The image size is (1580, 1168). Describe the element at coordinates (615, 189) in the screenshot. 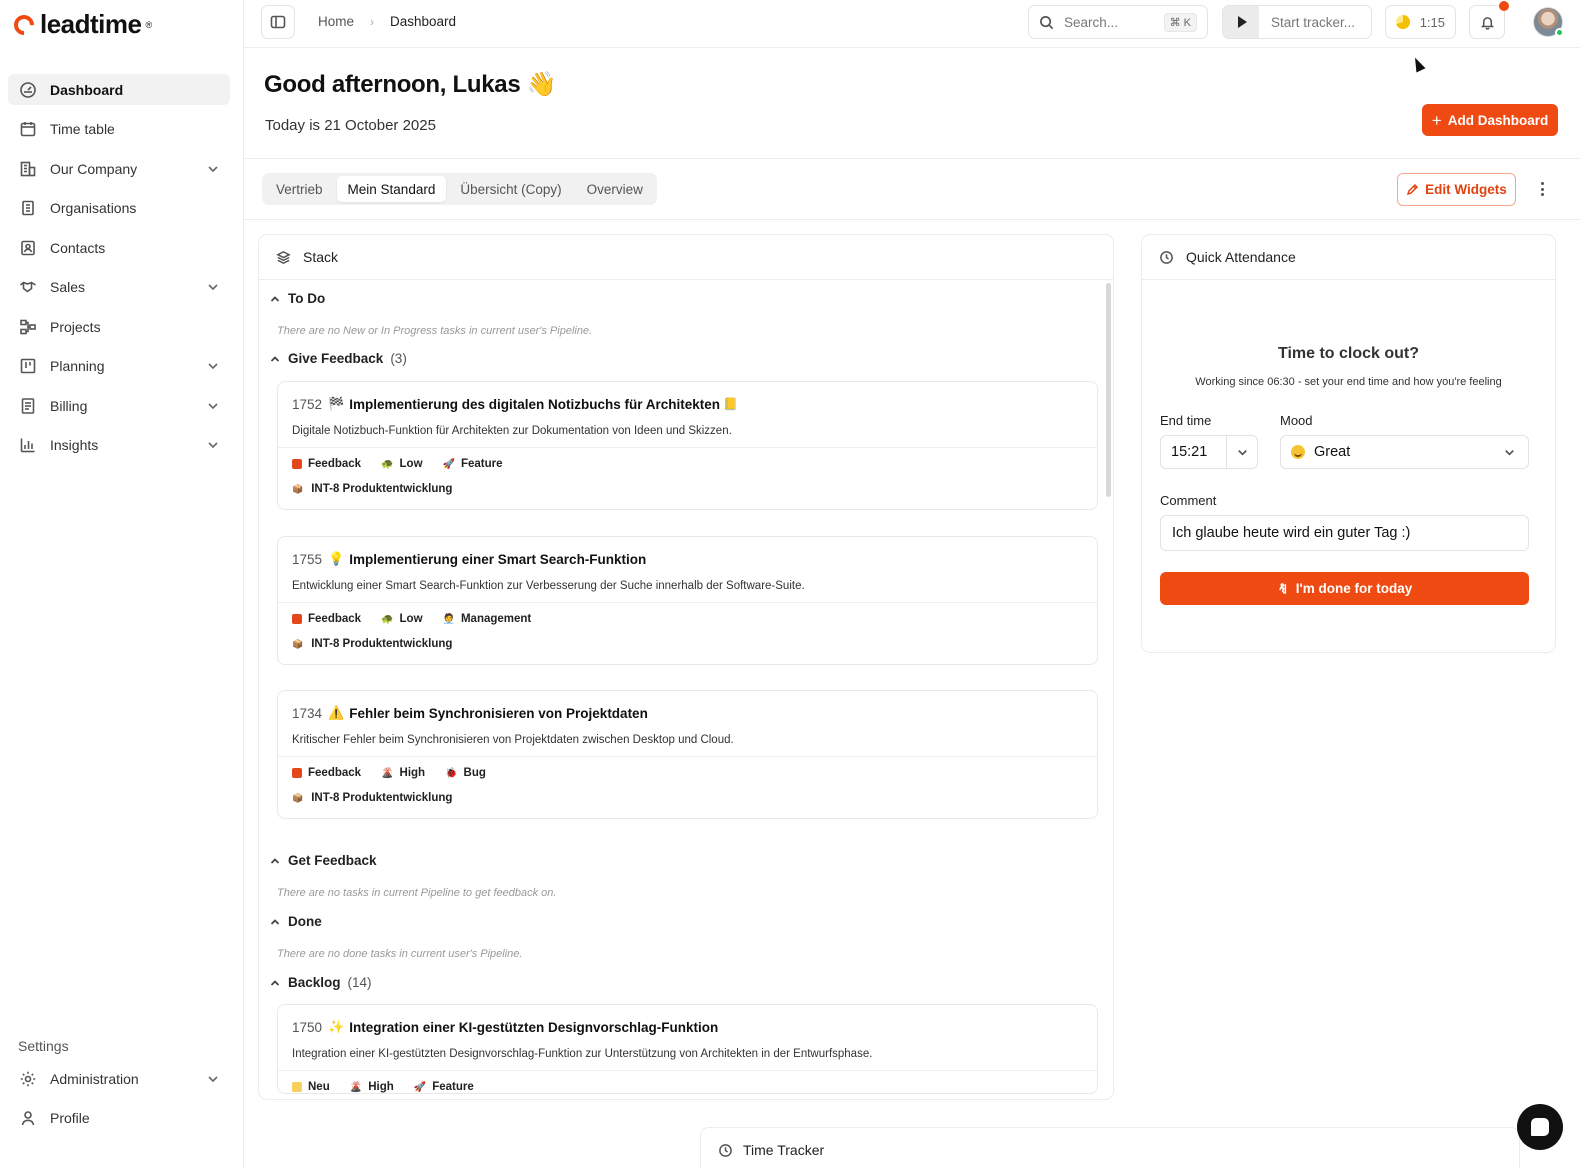

I see `tab-overview: Overview` at that location.